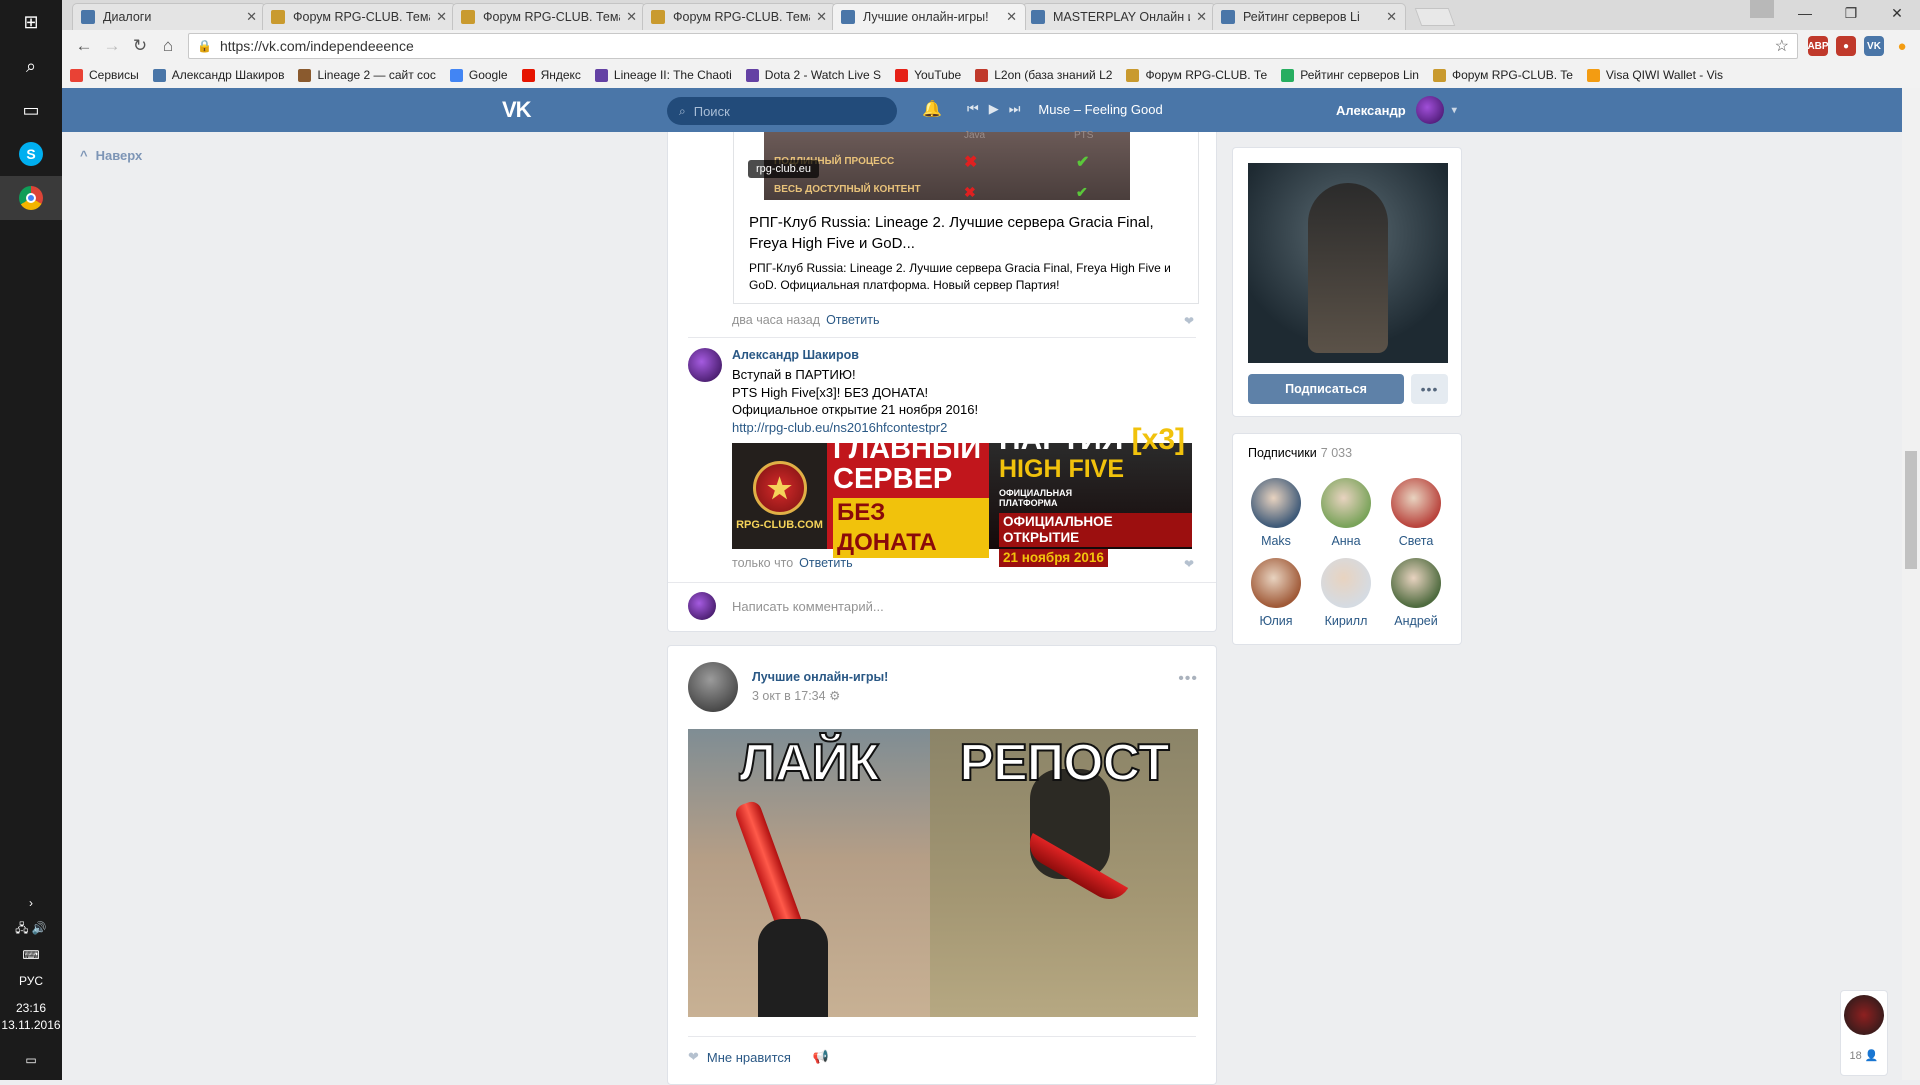  I want to click on forward-icon: →, so click(112, 46).